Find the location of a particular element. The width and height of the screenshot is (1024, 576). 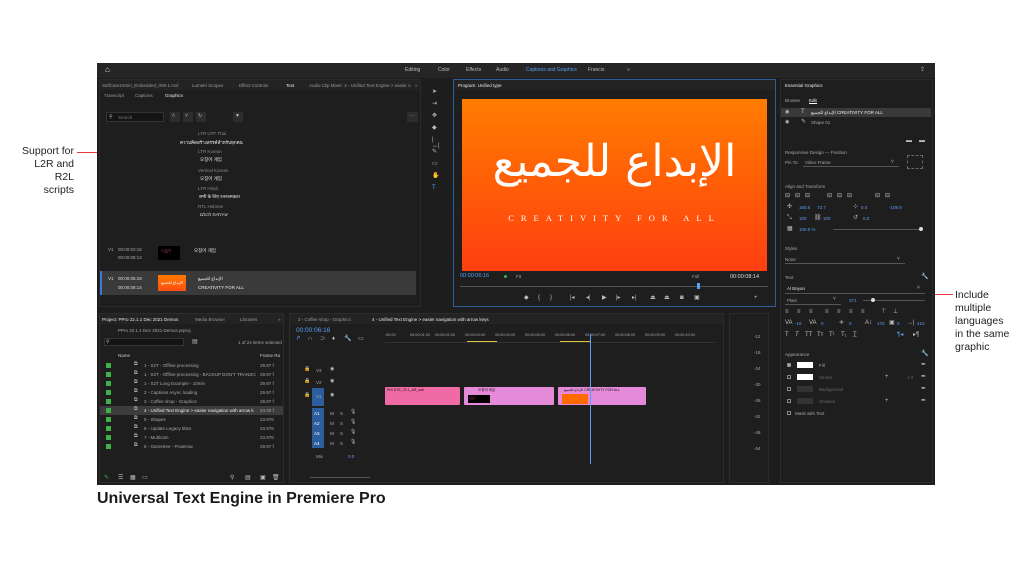

scale-value: 100 is located at coordinates (803, 218).